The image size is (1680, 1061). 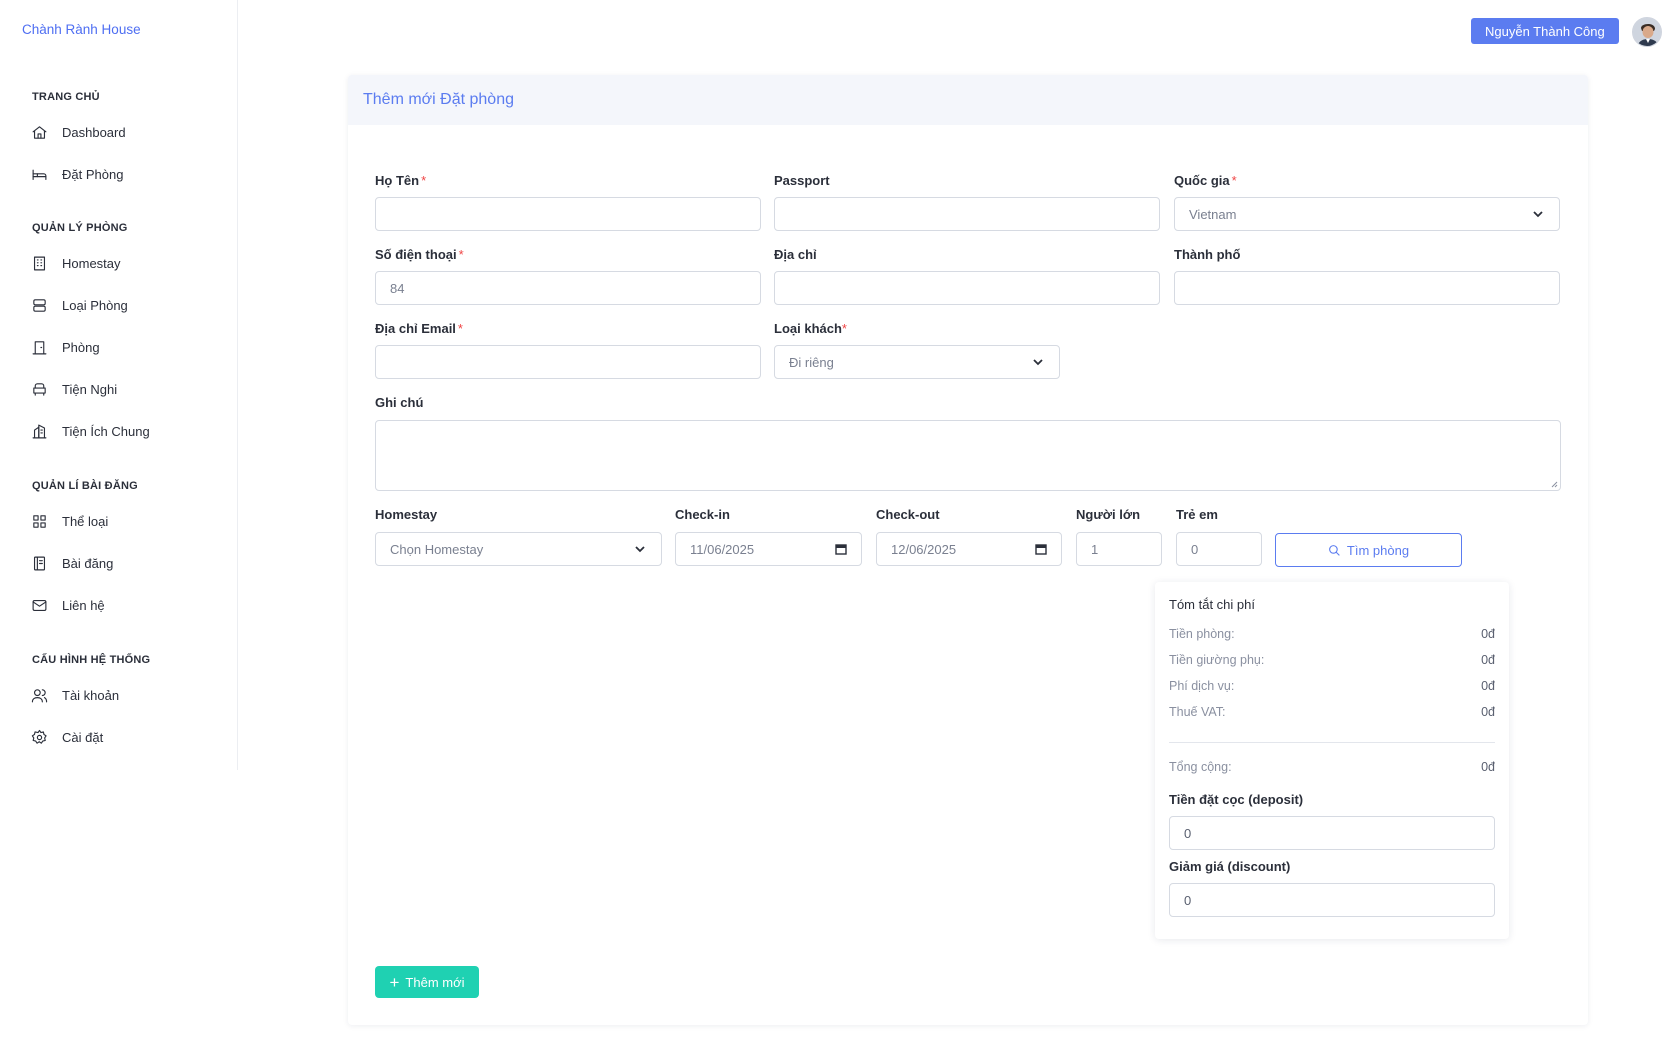 What do you see at coordinates (967, 288) in the screenshot?
I see `dia-chi-input` at bounding box center [967, 288].